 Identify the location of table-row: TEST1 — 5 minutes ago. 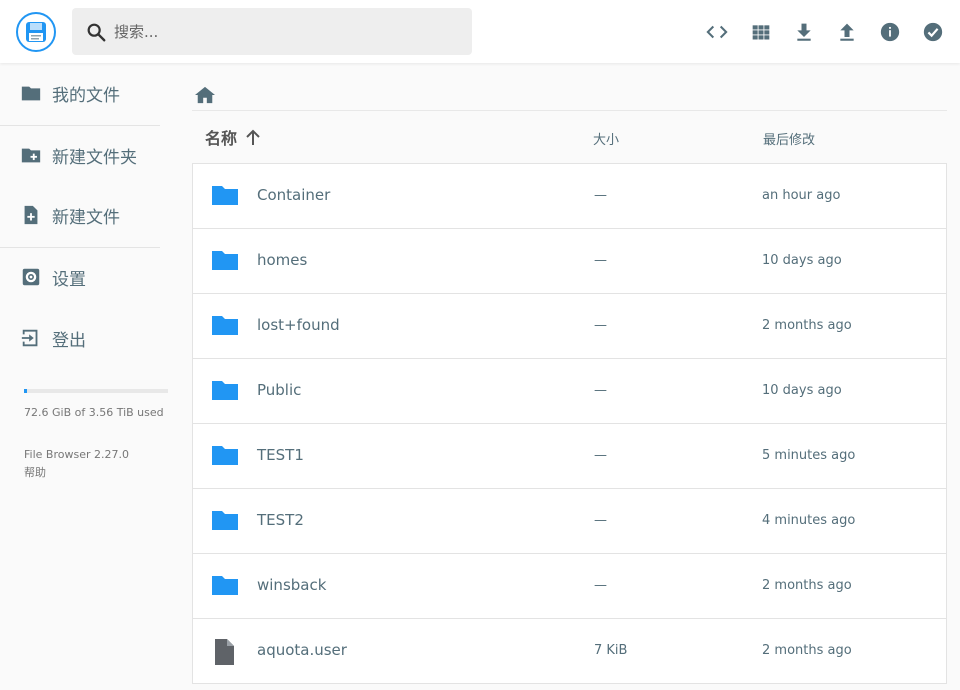
(569, 456).